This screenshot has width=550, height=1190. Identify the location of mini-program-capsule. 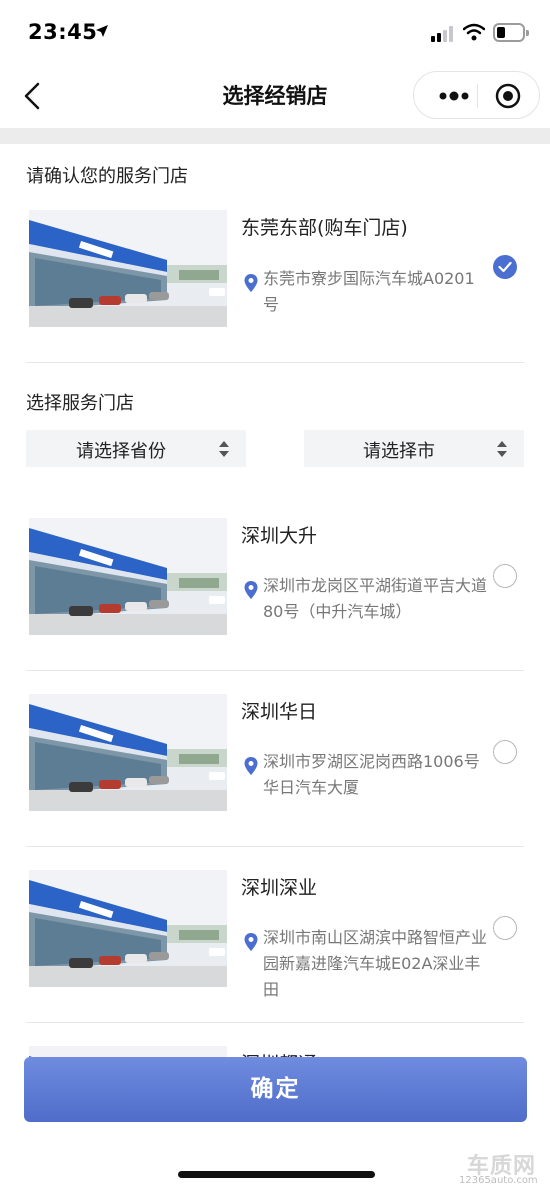
(476, 95).